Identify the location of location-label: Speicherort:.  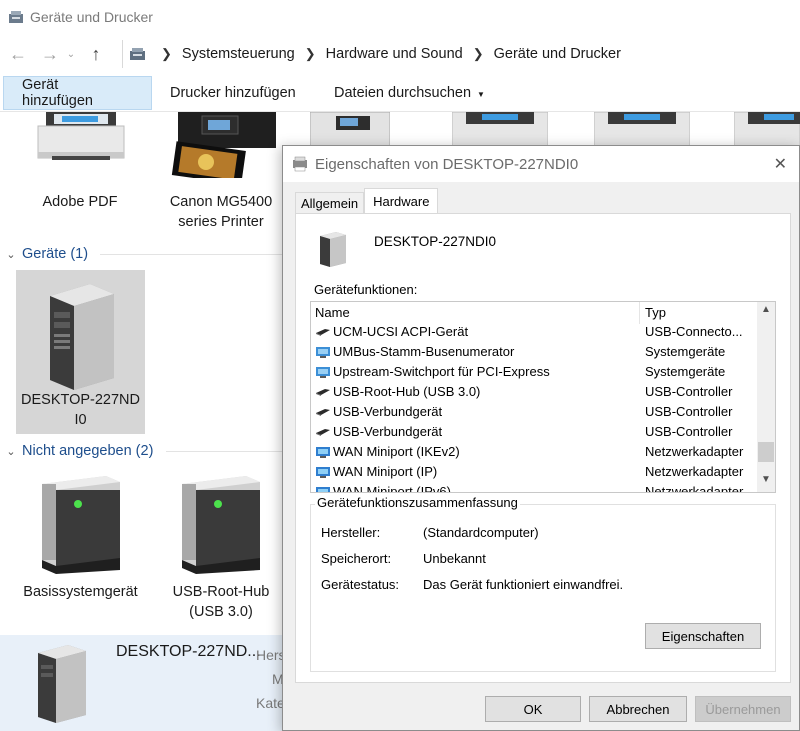
(356, 558).